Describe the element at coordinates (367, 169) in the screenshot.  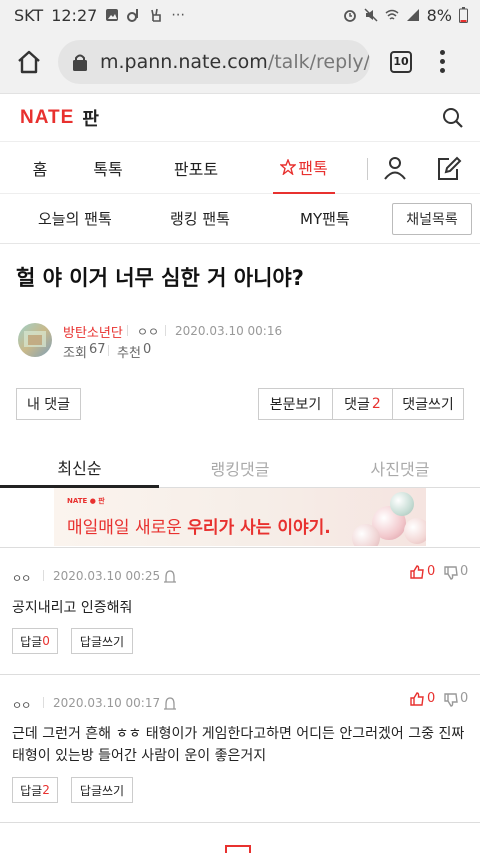
I see `nav-divider` at that location.